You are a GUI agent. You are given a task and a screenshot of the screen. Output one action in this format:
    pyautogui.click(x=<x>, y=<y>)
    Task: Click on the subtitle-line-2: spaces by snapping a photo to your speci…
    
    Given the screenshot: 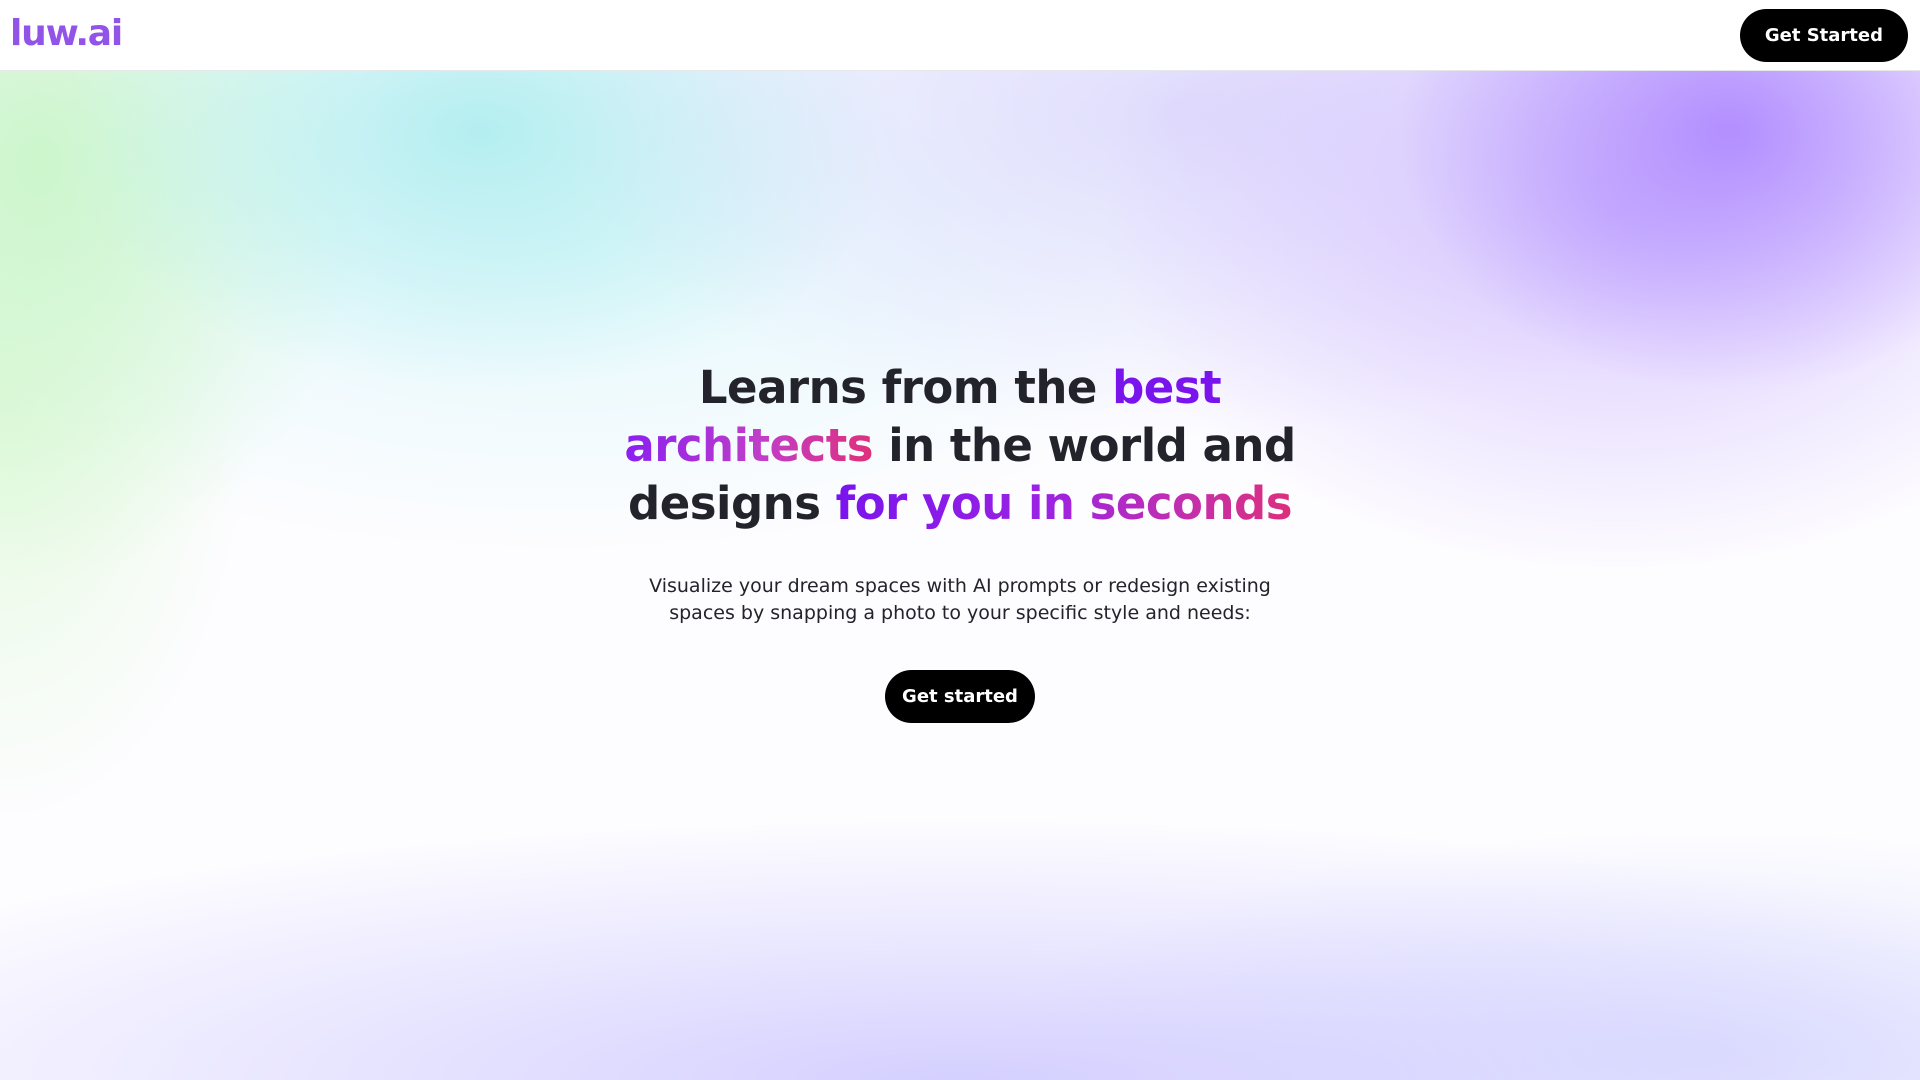 What is the action you would take?
    pyautogui.click(x=960, y=613)
    